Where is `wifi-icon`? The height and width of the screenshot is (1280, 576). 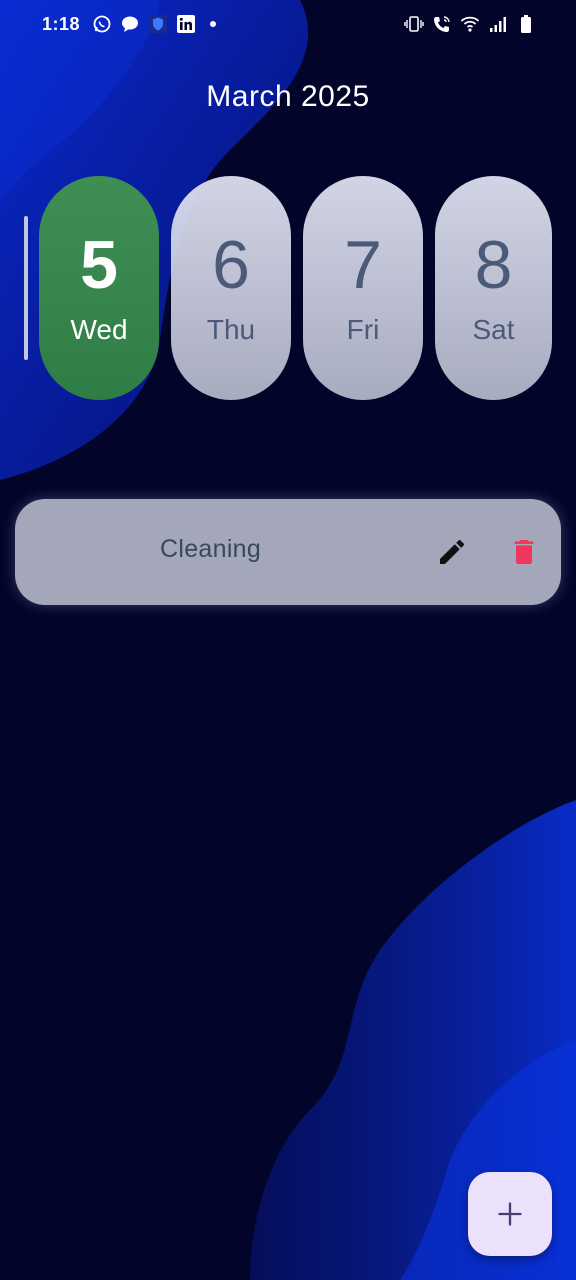
wifi-icon is located at coordinates (470, 24).